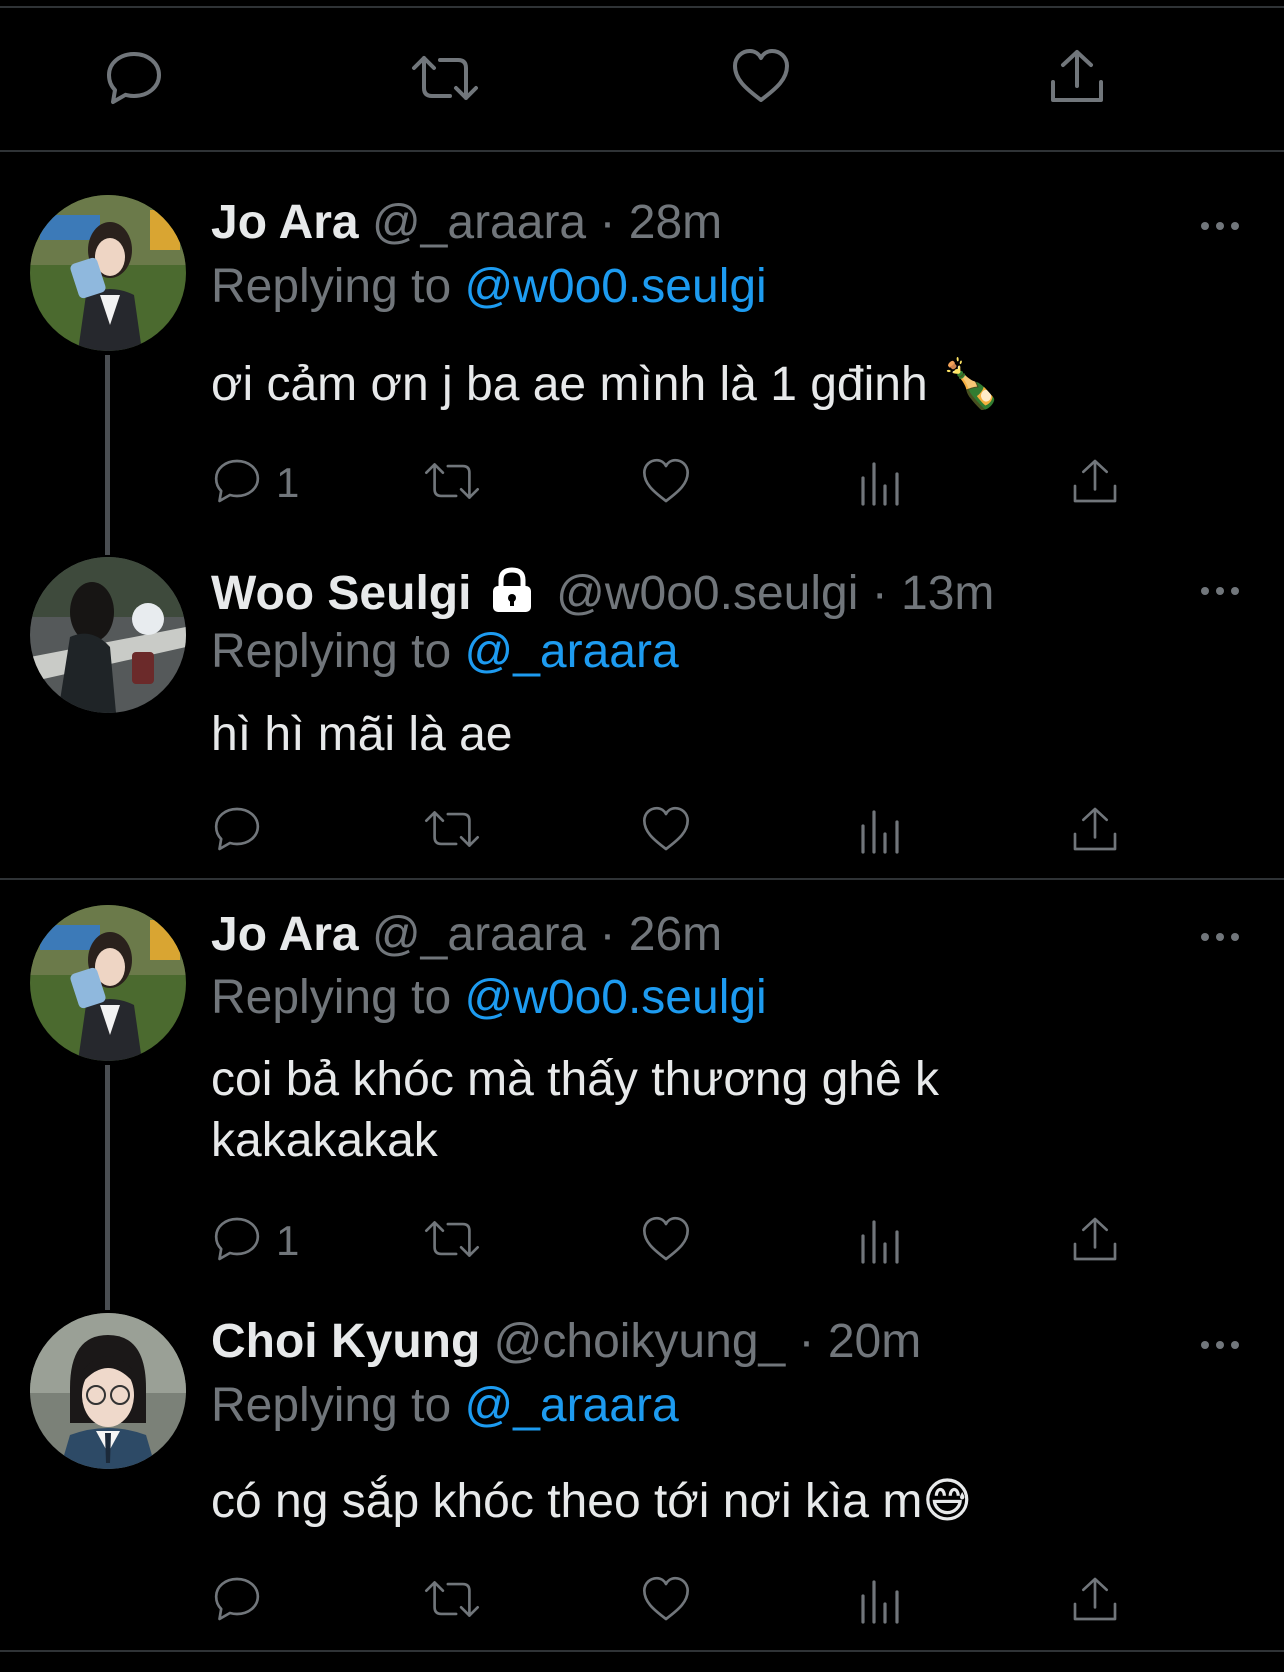 The width and height of the screenshot is (1284, 1672). What do you see at coordinates (547, 222) in the screenshot?
I see `handle-time: @_araara · 28m` at bounding box center [547, 222].